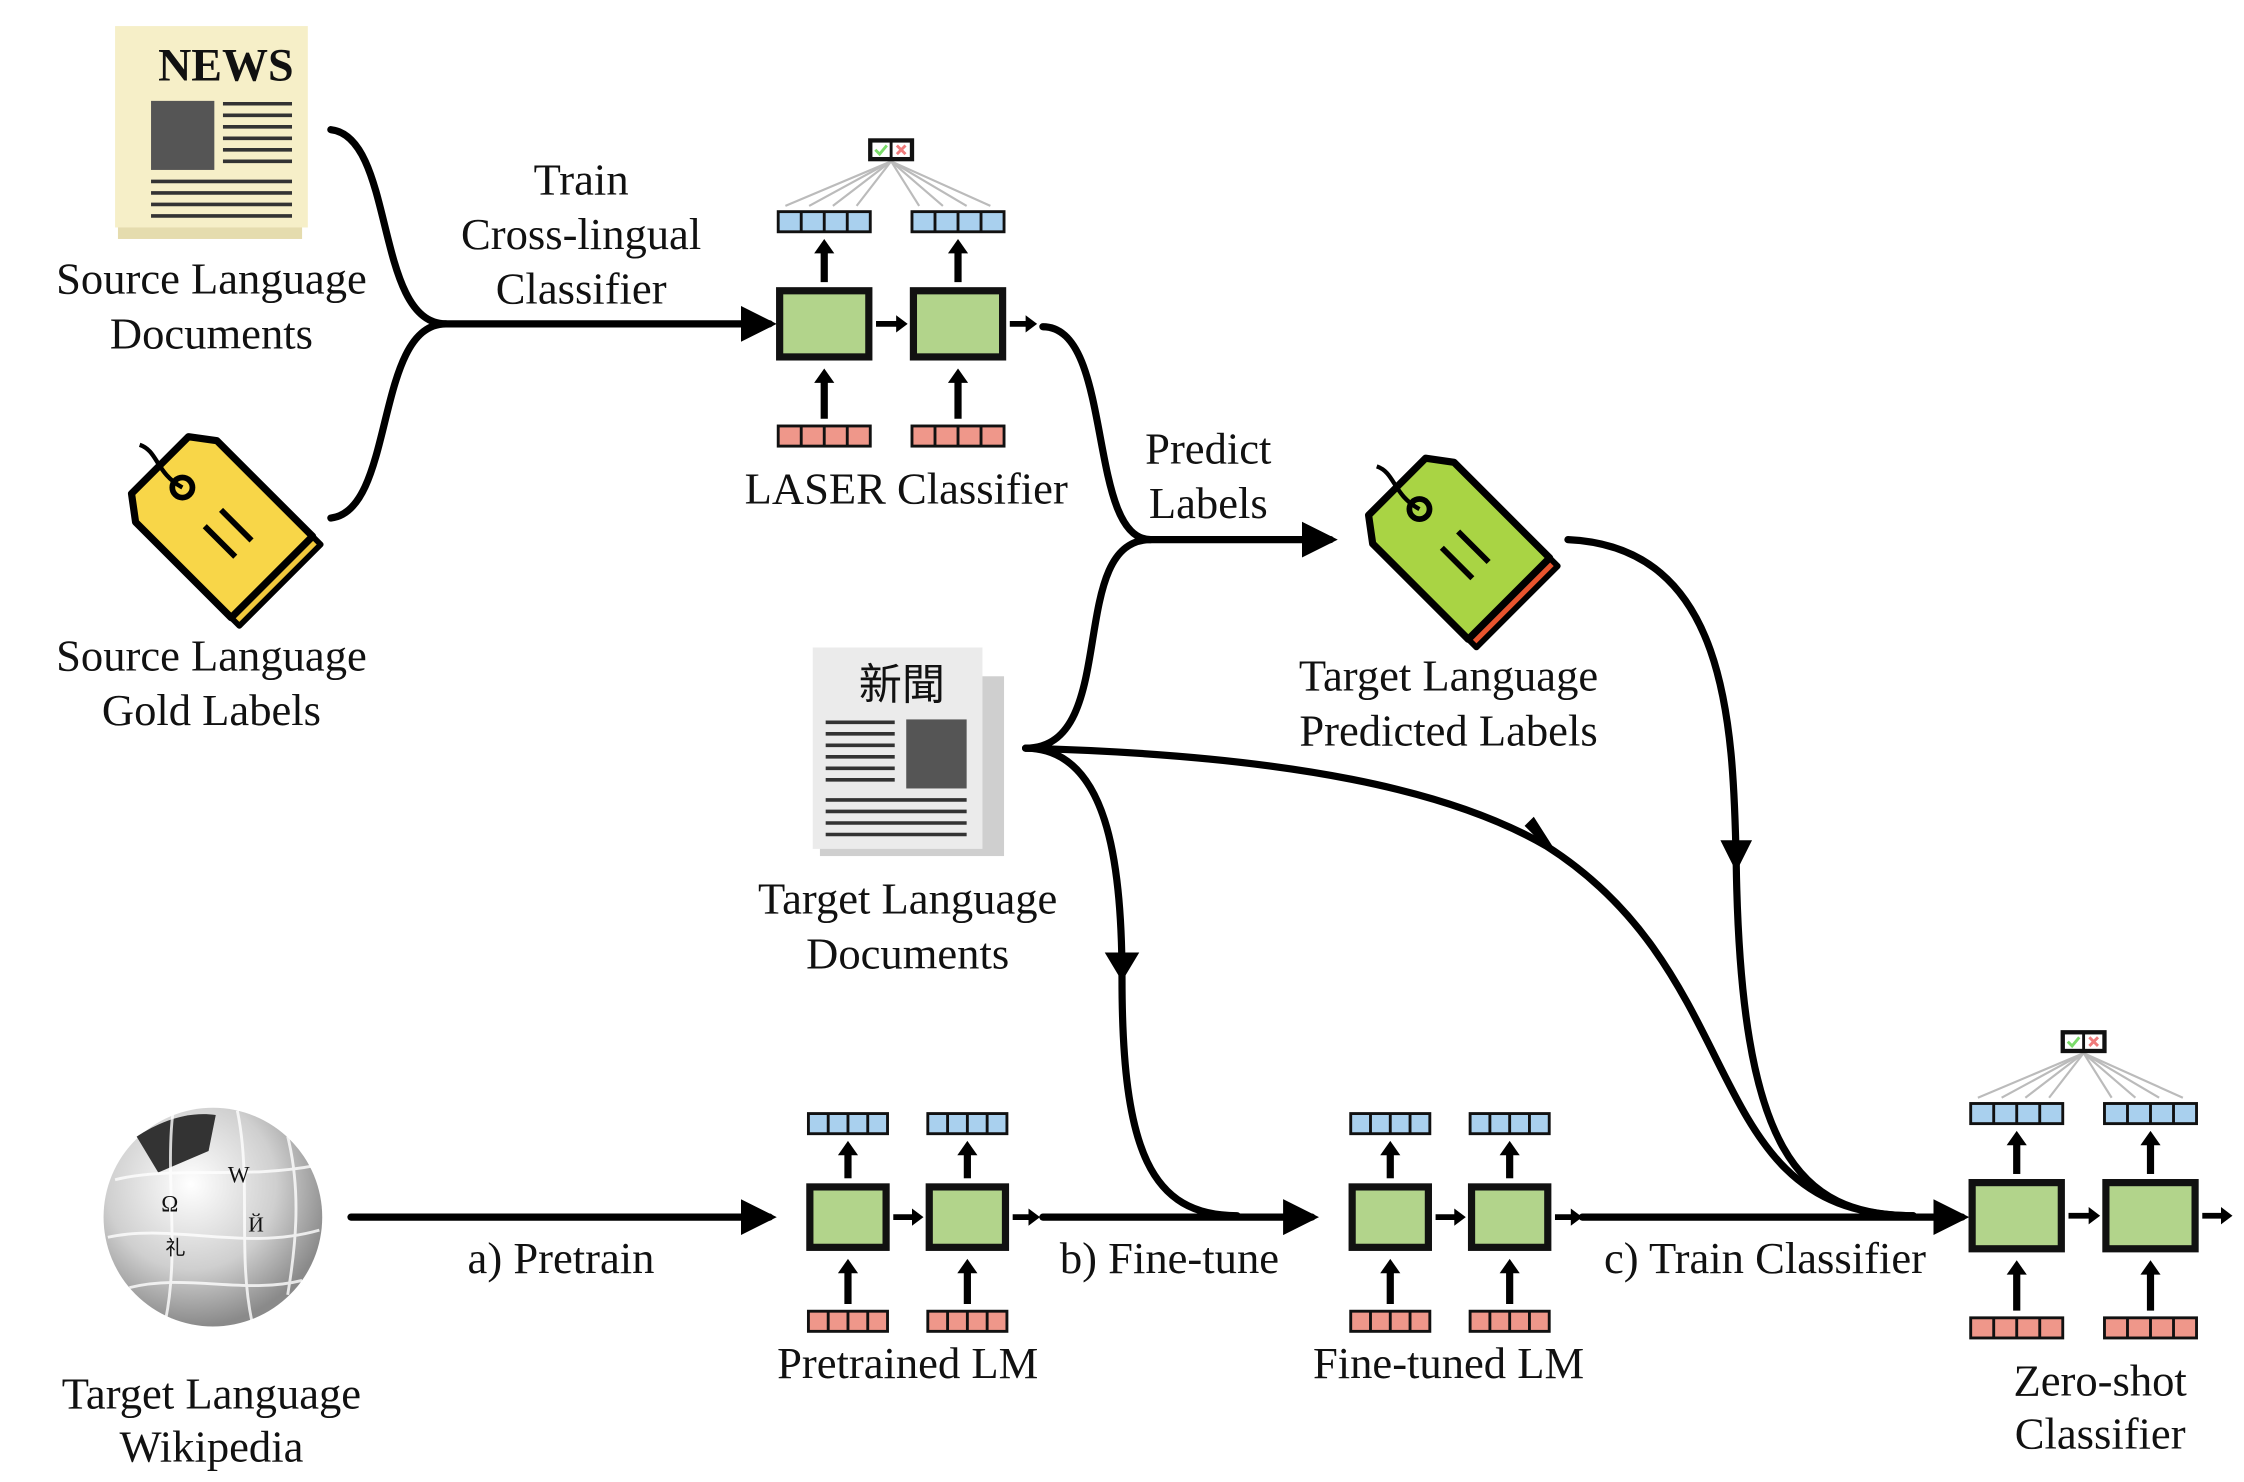 The height and width of the screenshot is (1482, 2244). I want to click on source-newspaper-icon: NEWS, so click(211, 132).